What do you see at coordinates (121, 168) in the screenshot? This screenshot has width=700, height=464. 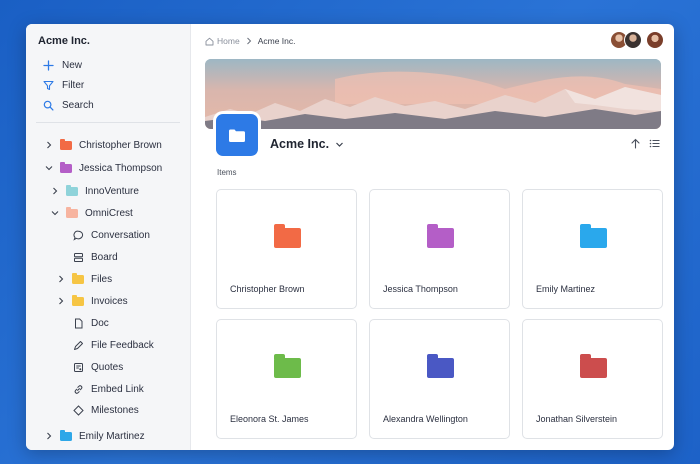 I see `tree-item-label: Jessica Thompson` at bounding box center [121, 168].